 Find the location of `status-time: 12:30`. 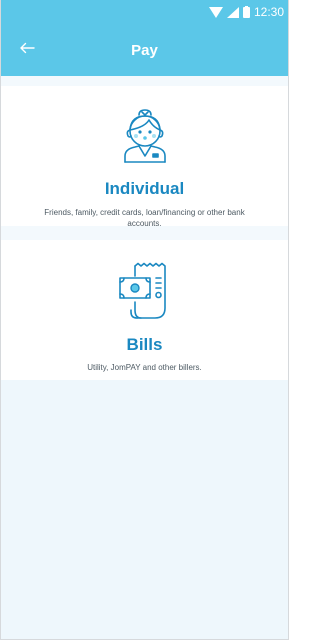

status-time: 12:30 is located at coordinates (268, 12).